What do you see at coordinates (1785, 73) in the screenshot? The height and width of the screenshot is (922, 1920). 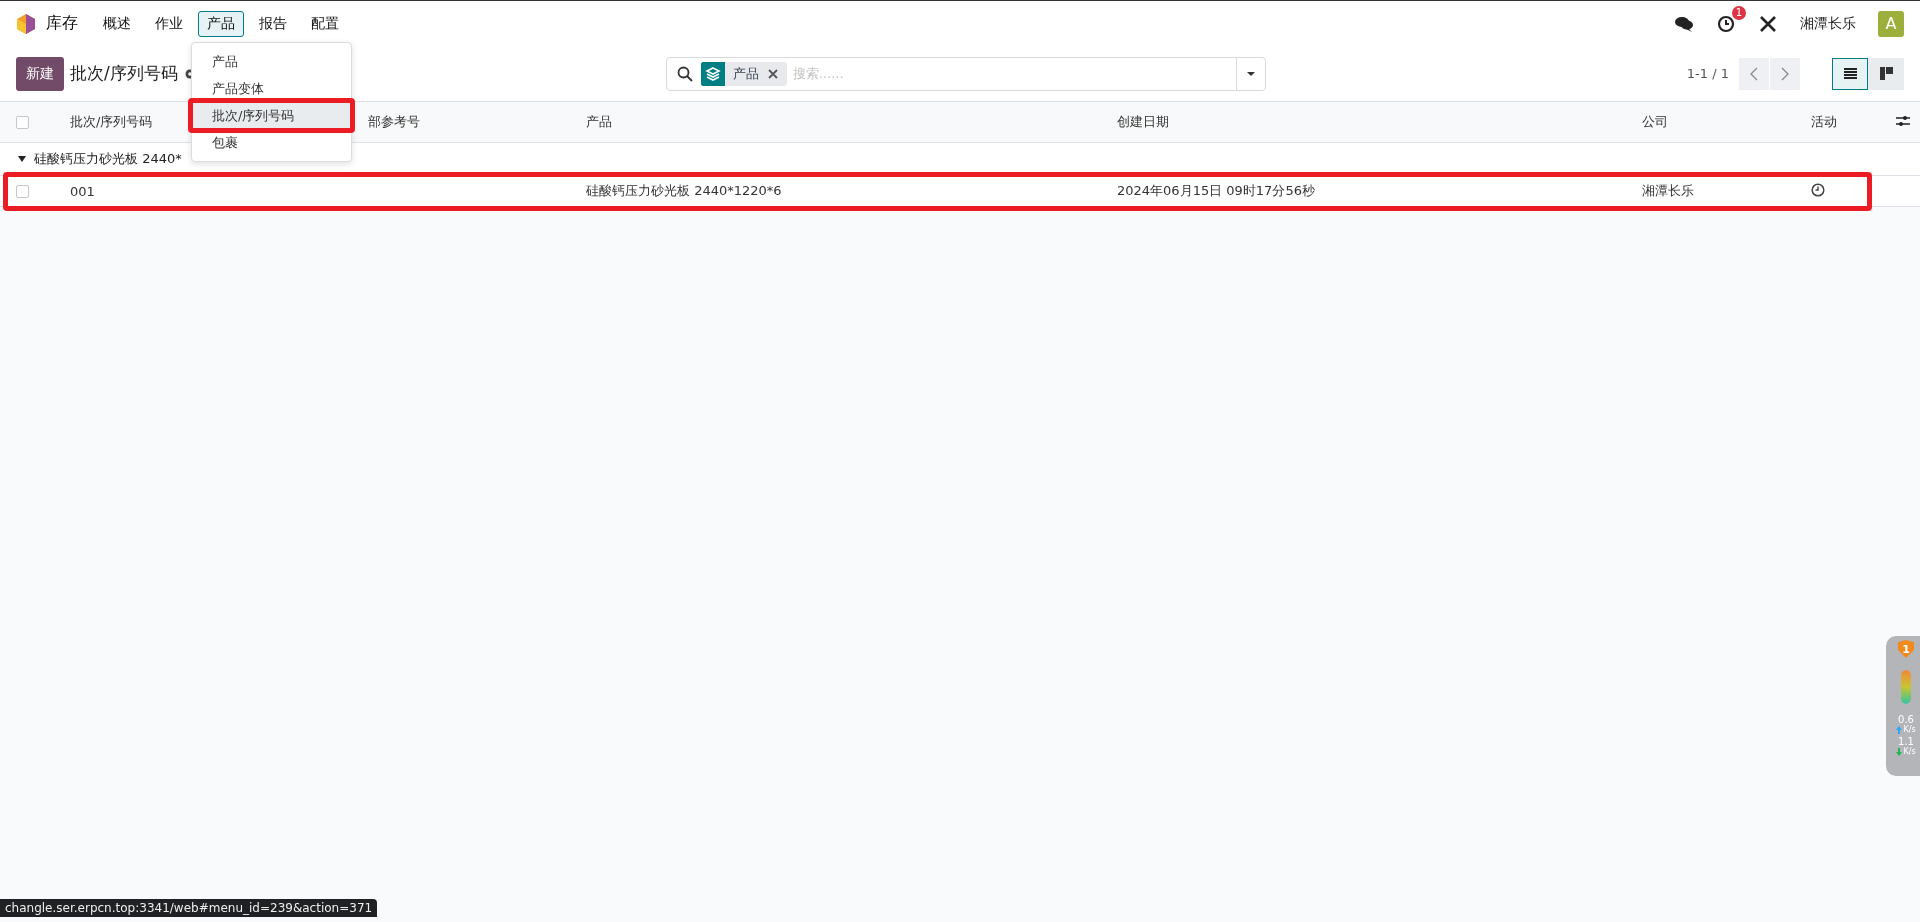 I see `chevron-right-icon` at bounding box center [1785, 73].